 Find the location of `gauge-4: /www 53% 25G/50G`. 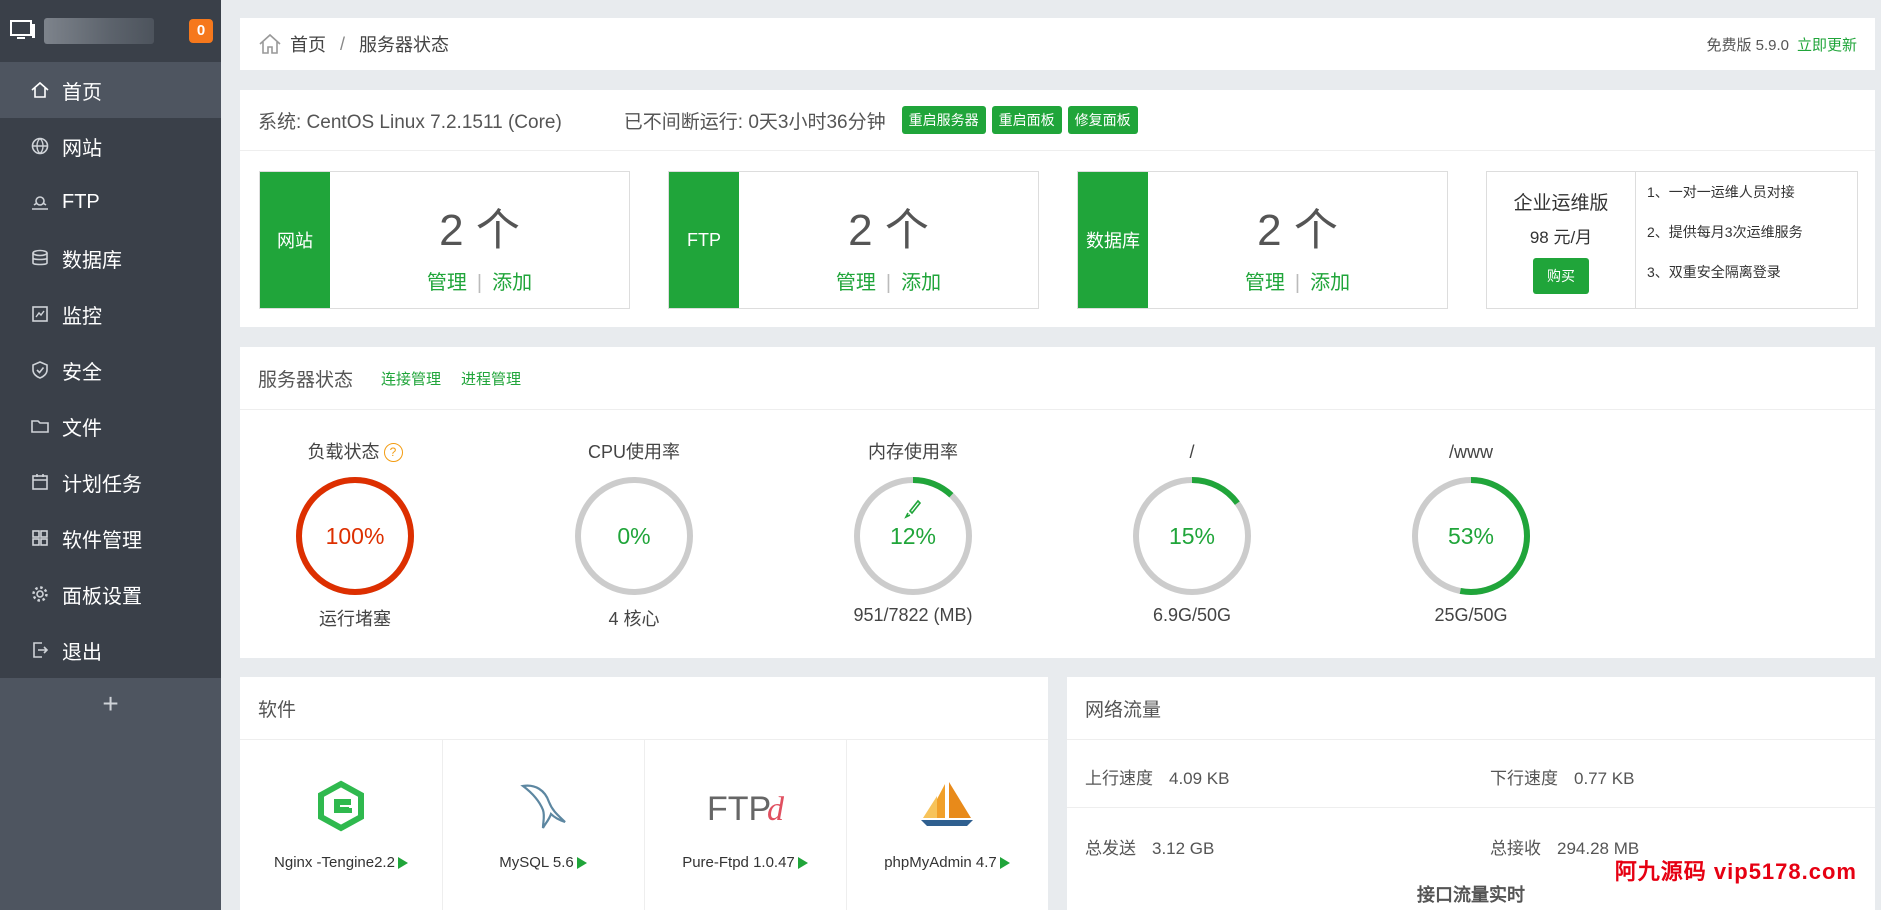

gauge-4: /www 53% 25G/50G is located at coordinates (1471, 531).